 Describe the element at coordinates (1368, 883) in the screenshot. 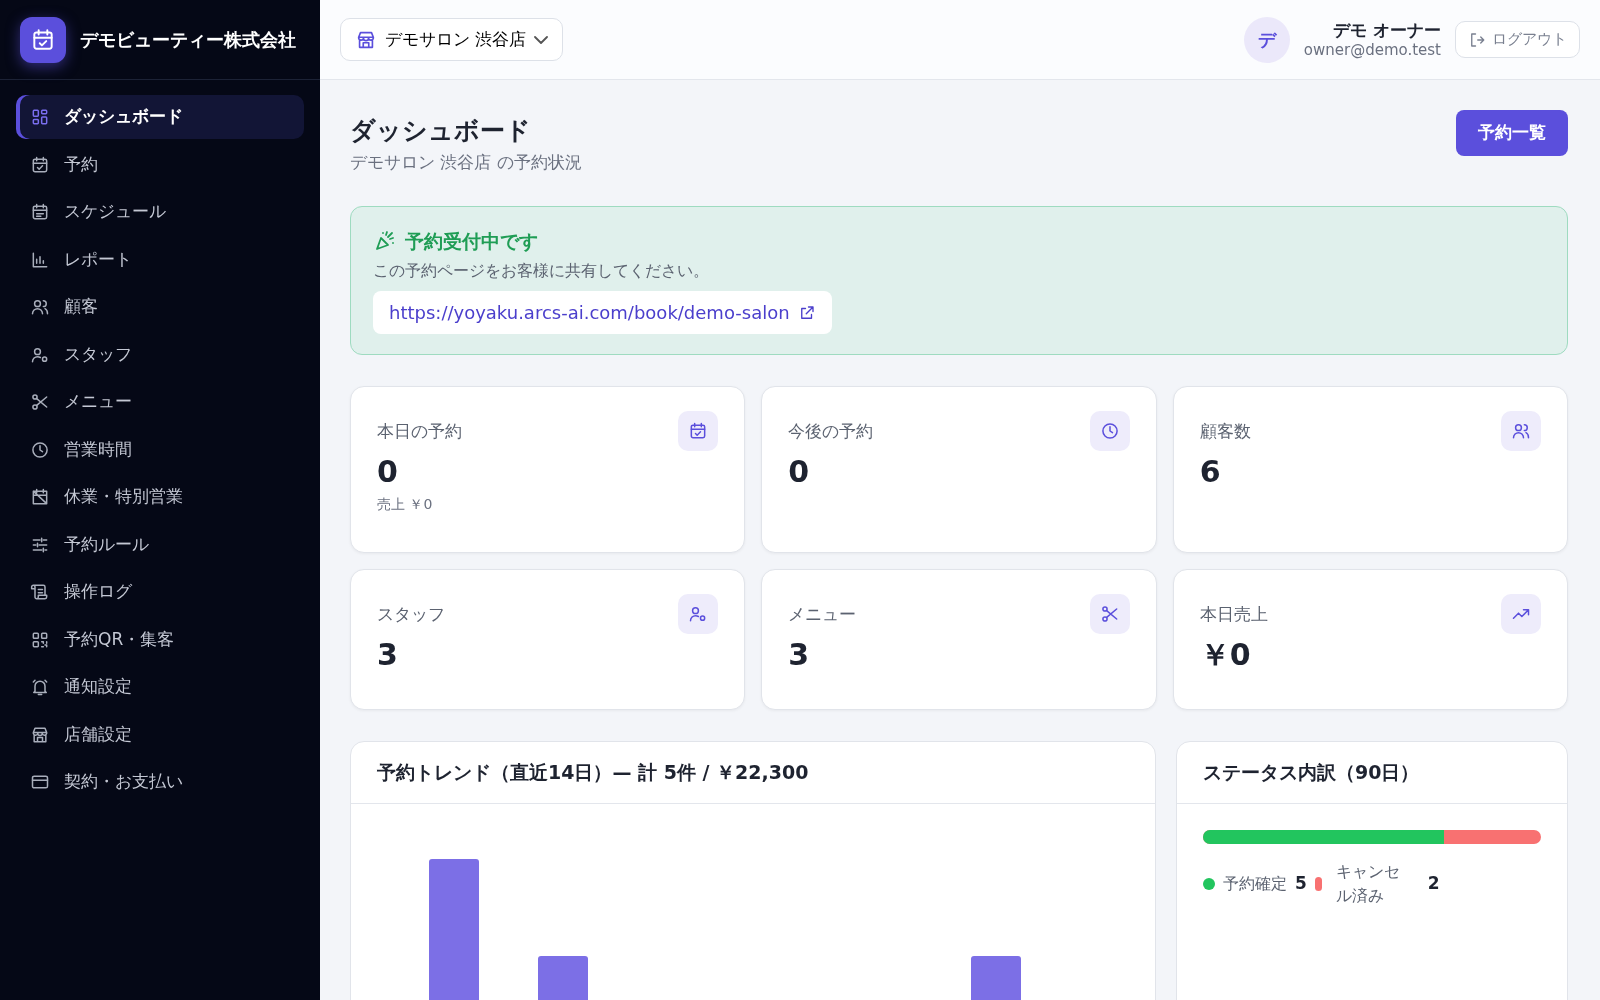

I see `legend-label: キャンセル済み` at that location.